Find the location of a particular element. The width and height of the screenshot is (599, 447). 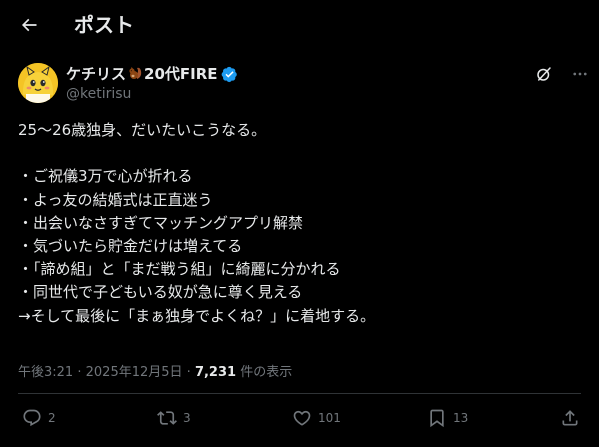

tweet-date: 2025年12月5日 is located at coordinates (134, 372).